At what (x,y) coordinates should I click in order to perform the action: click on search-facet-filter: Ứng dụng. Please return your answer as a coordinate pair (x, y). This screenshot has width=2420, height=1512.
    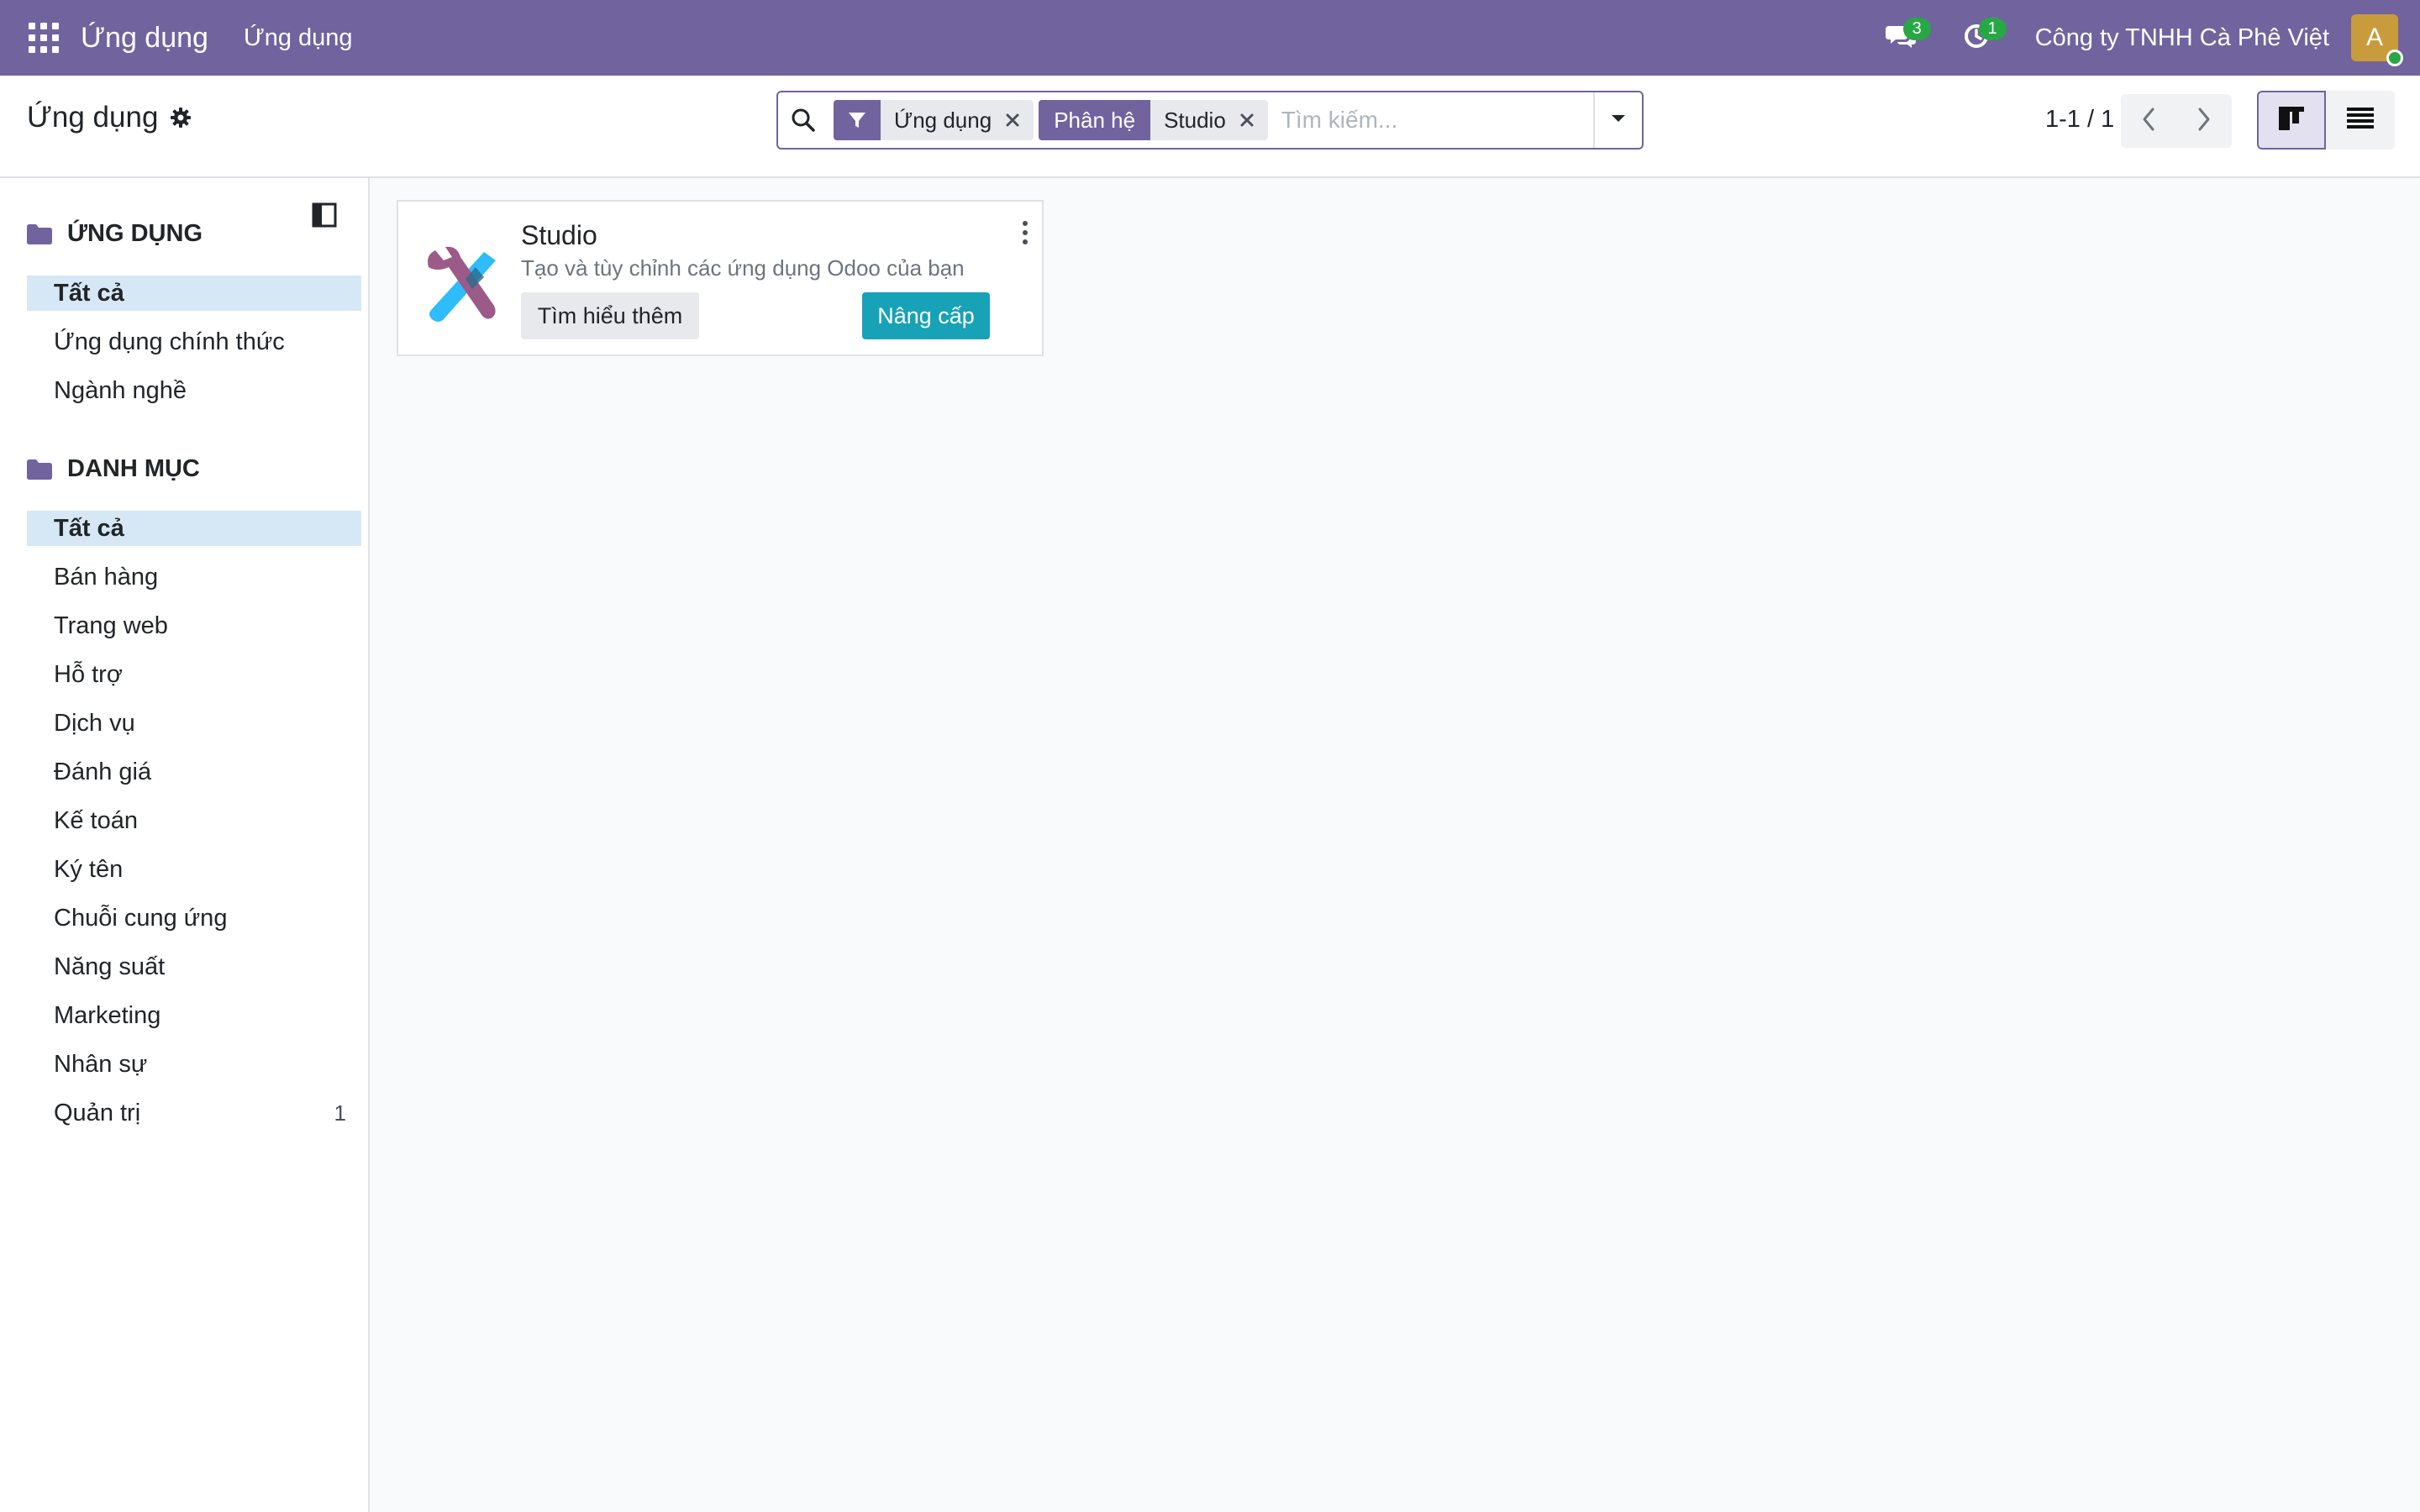
    Looking at the image, I should click on (934, 120).